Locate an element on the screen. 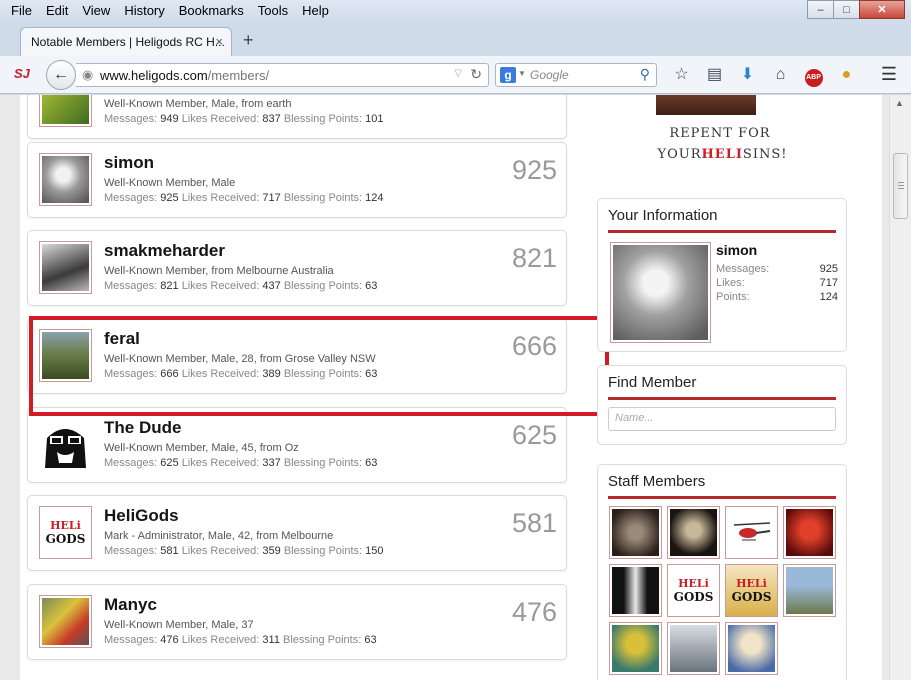 The width and height of the screenshot is (911, 680). window-controls: – □ ✕ is located at coordinates (856, 9).